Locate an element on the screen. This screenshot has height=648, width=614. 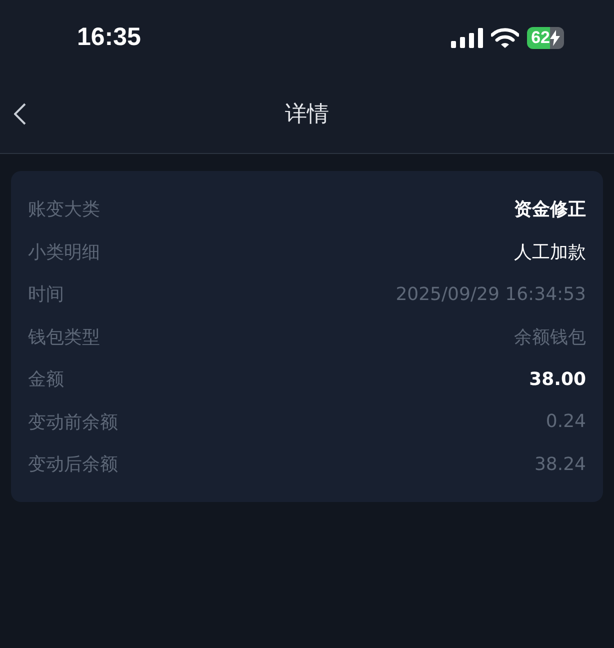
field-label: 时间 is located at coordinates (46, 294).